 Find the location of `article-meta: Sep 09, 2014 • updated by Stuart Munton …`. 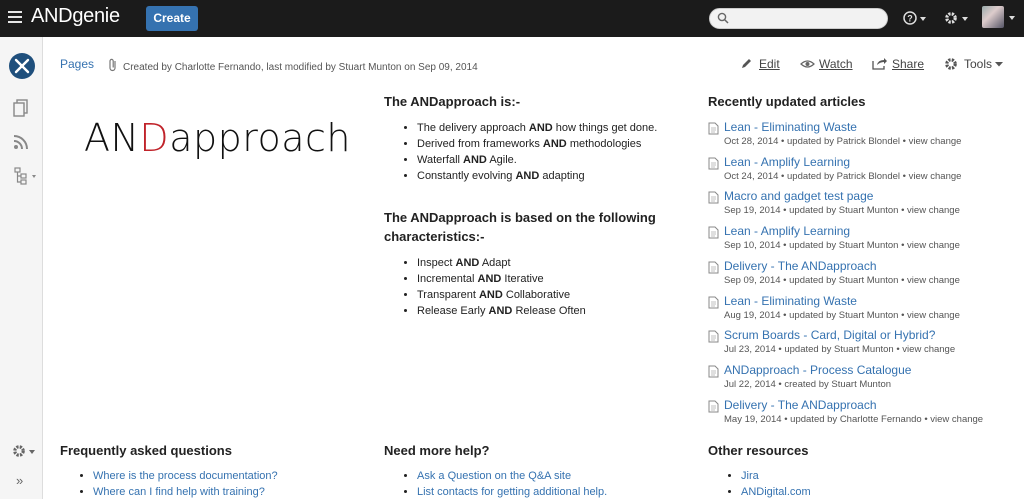

article-meta: Sep 09, 2014 • updated by Stuart Munton … is located at coordinates (842, 280).